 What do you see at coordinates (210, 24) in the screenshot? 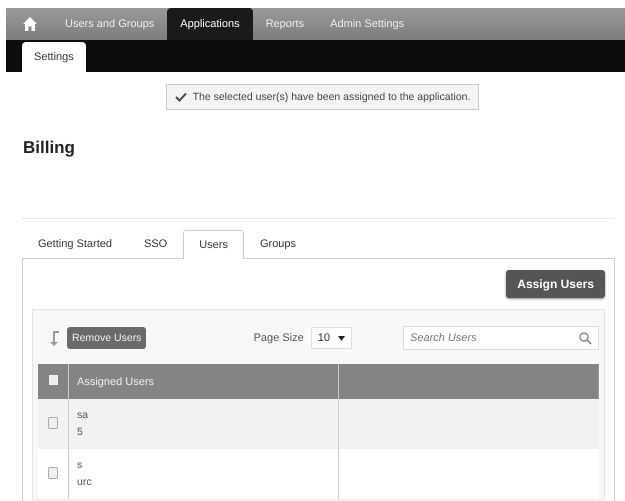
I see `nav-tab: Applications` at bounding box center [210, 24].